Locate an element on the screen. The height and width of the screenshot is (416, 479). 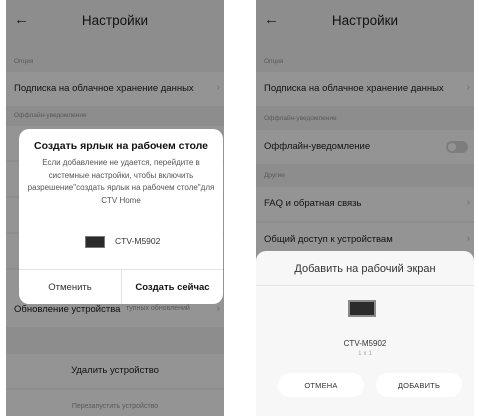
add-button: ДОБАВИТЬ is located at coordinates (419, 385).